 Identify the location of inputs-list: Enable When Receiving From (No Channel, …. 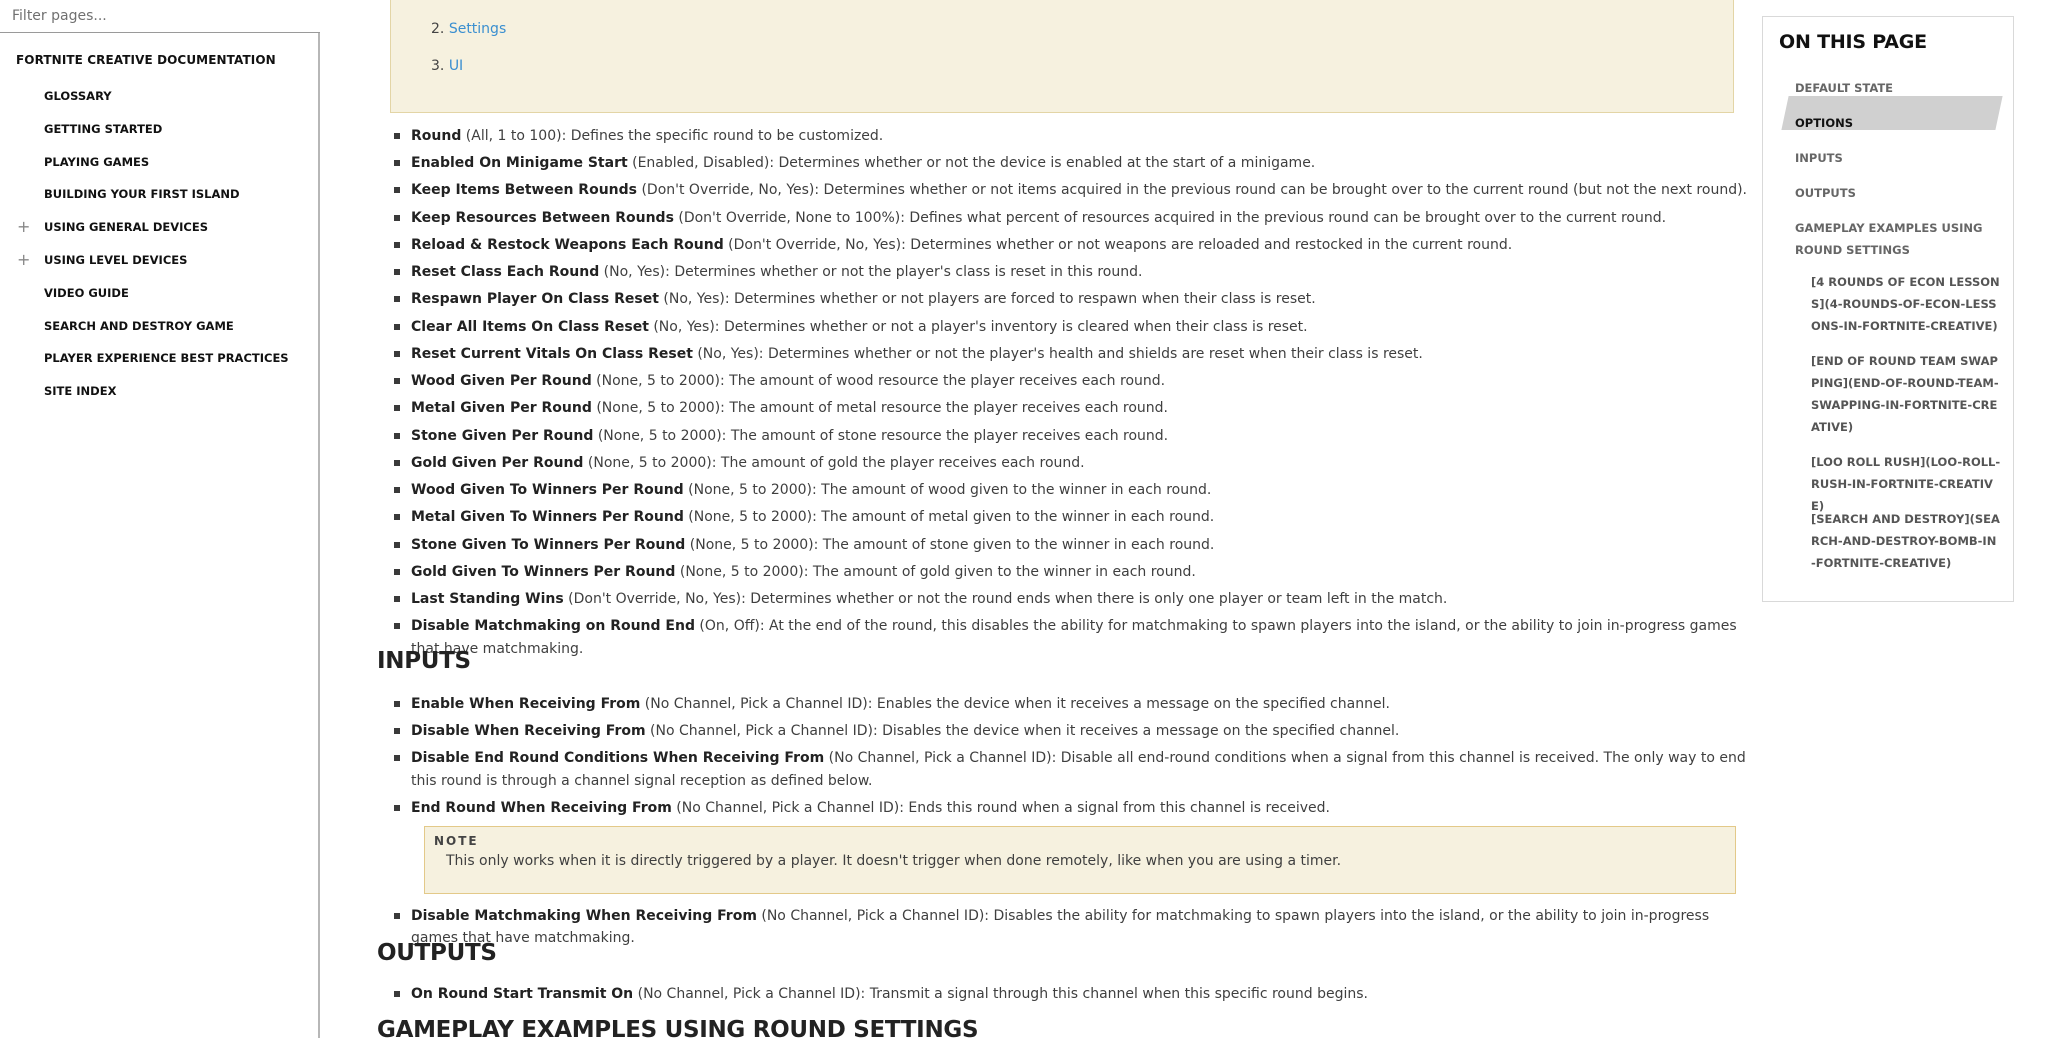
(1069, 758).